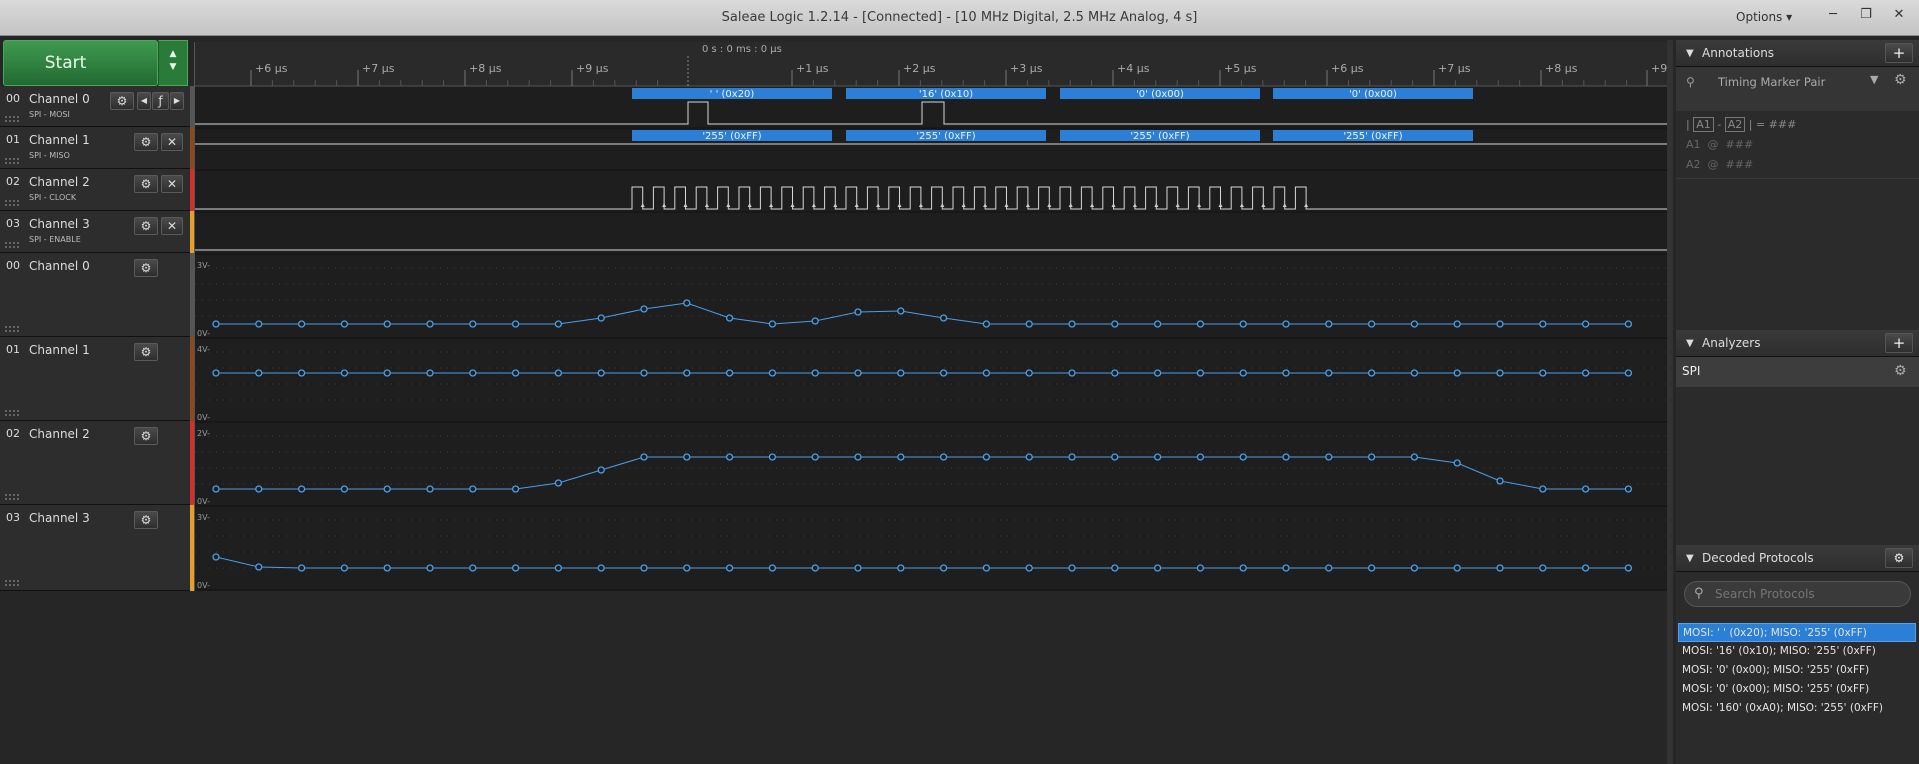 Image resolution: width=1919 pixels, height=764 pixels. Describe the element at coordinates (1797, 558) in the screenshot. I see `decoded-protocols-header: ▼ Decoded Protocols ⚙` at that location.